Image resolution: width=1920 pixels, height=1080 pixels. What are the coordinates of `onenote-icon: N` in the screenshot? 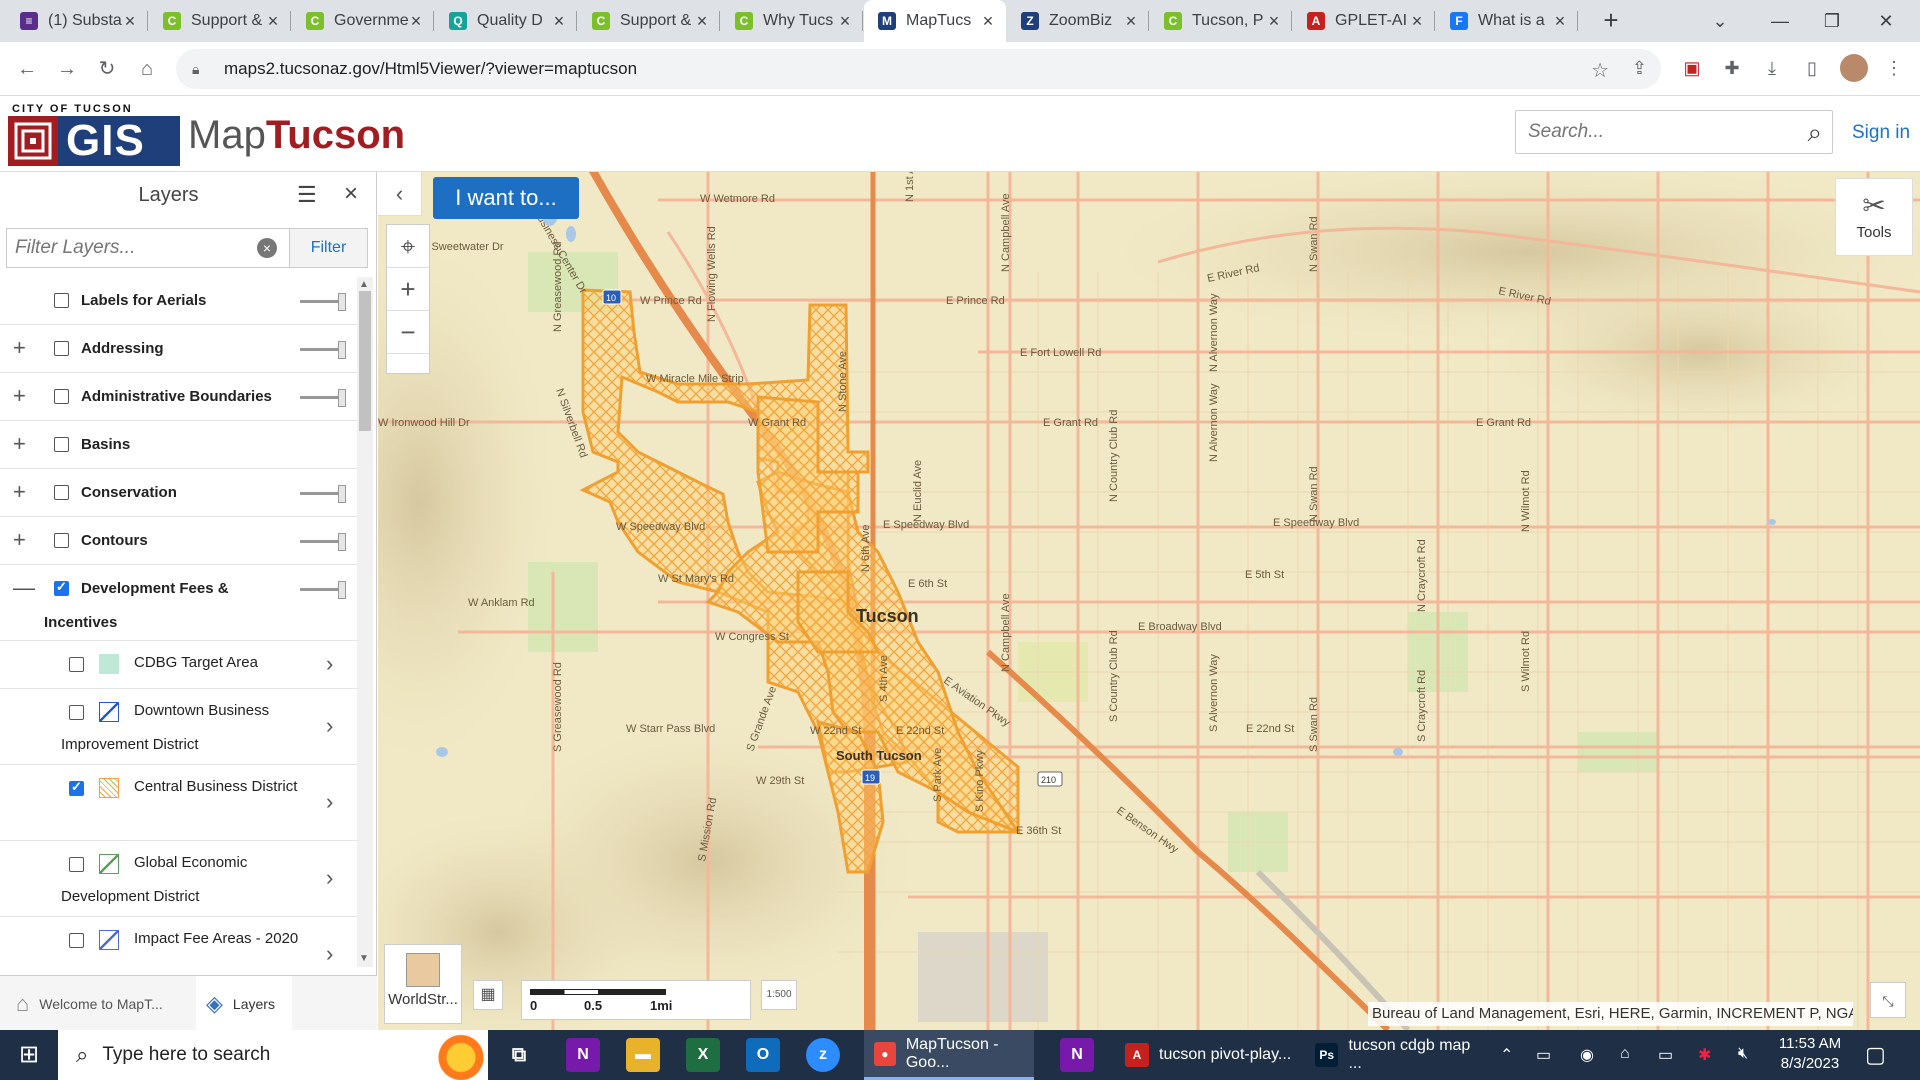 It's located at (1077, 1055).